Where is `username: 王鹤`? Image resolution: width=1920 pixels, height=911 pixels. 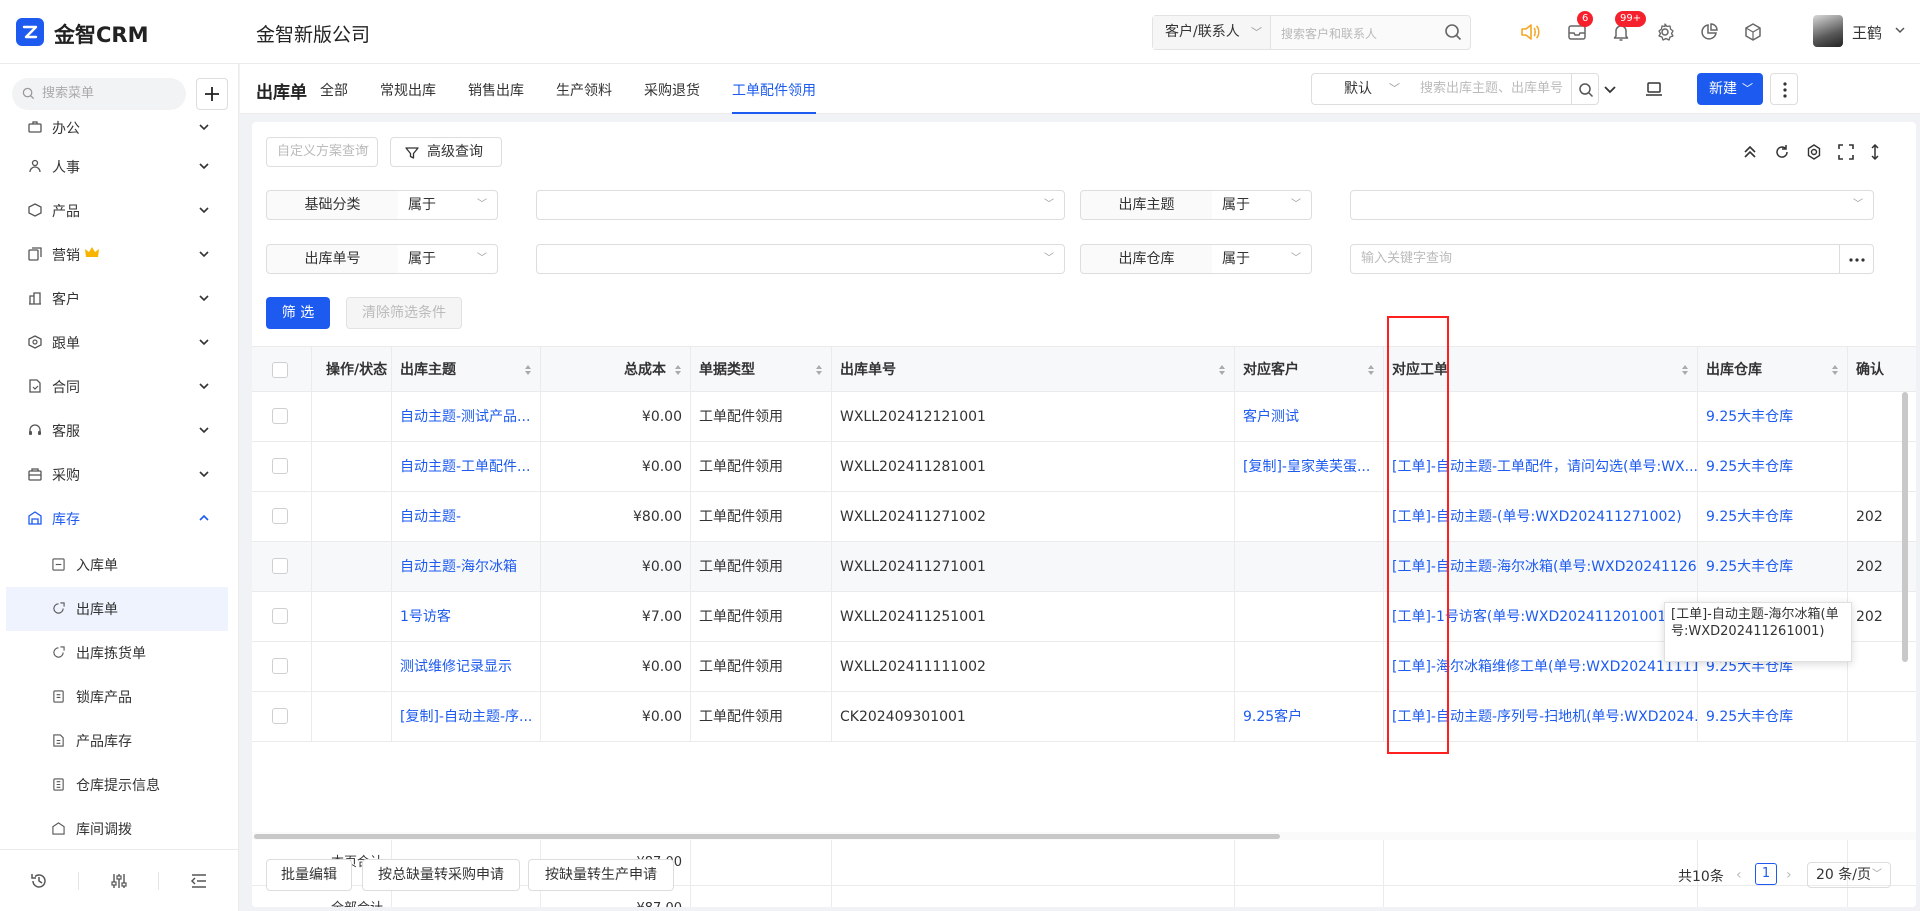 username: 王鹤 is located at coordinates (1867, 32).